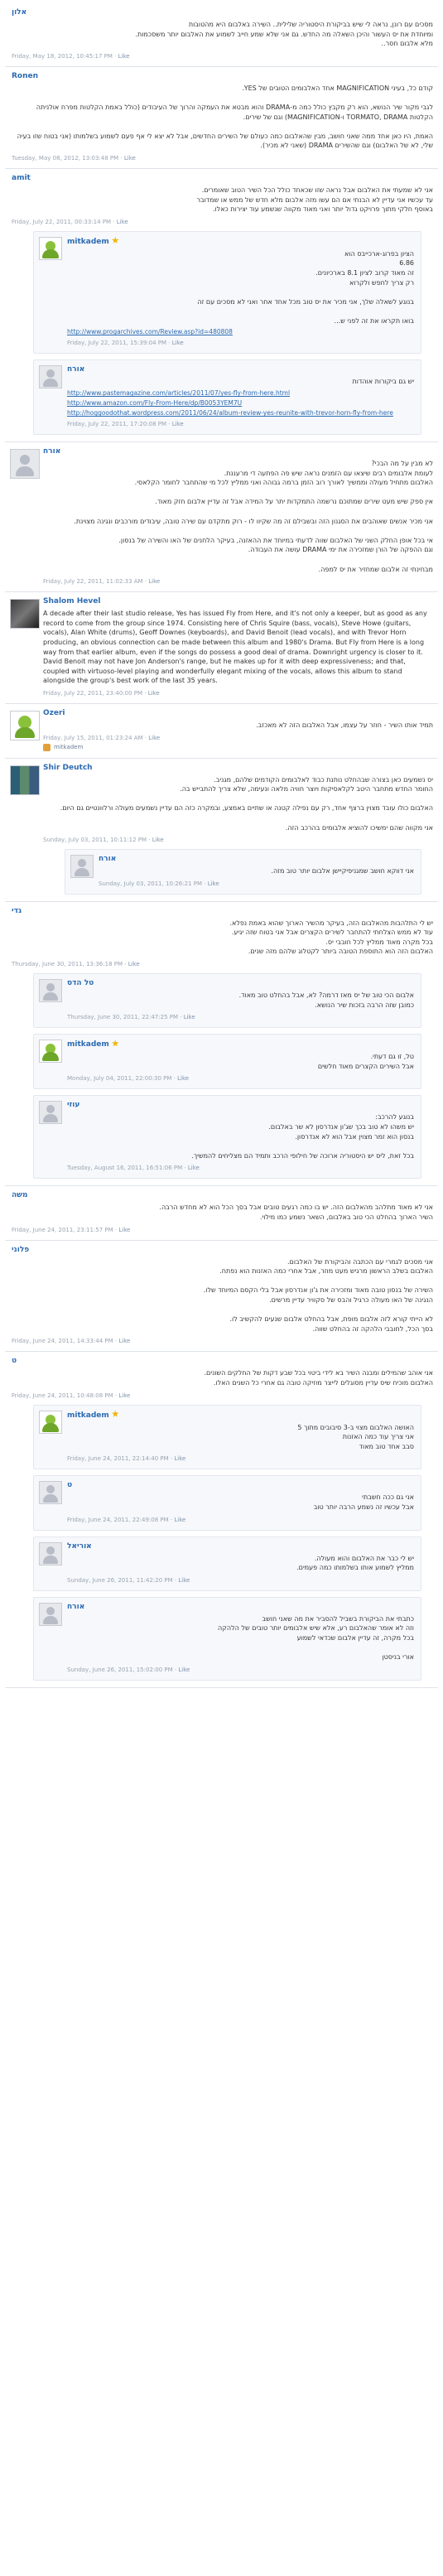  What do you see at coordinates (222, 1361) in the screenshot?
I see `comment-author-link: ט` at bounding box center [222, 1361].